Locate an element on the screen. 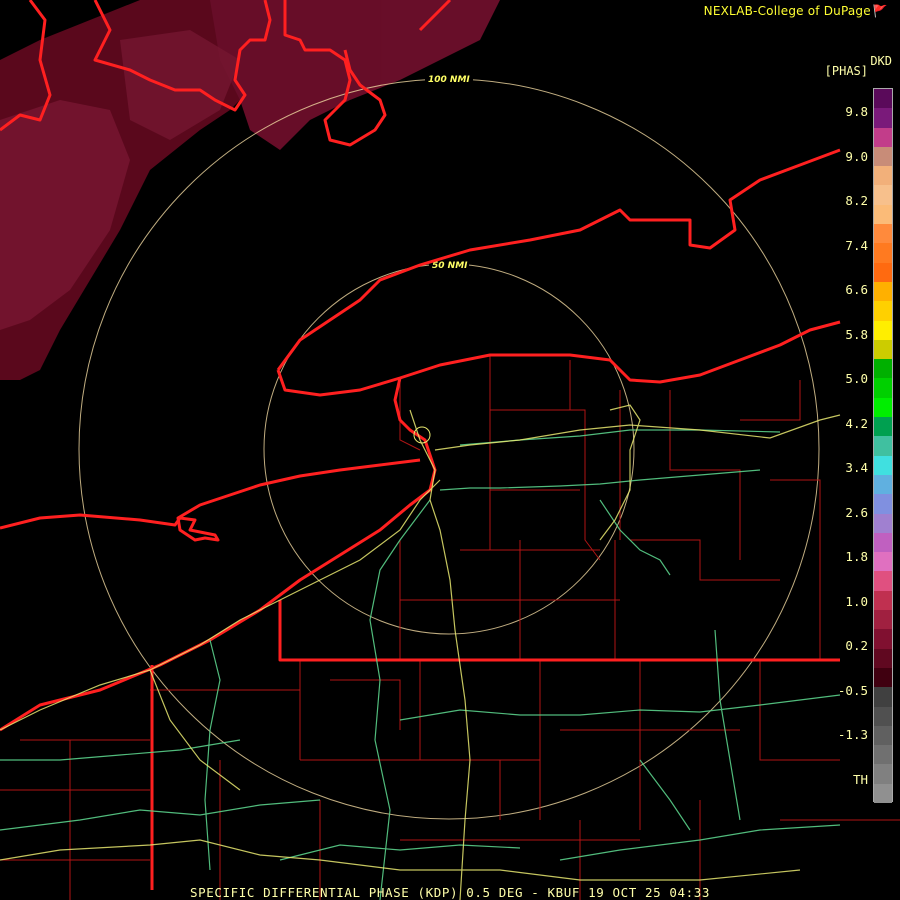 The width and height of the screenshot is (900, 900). scale-tick-label: -0.5 is located at coordinates (852, 690).